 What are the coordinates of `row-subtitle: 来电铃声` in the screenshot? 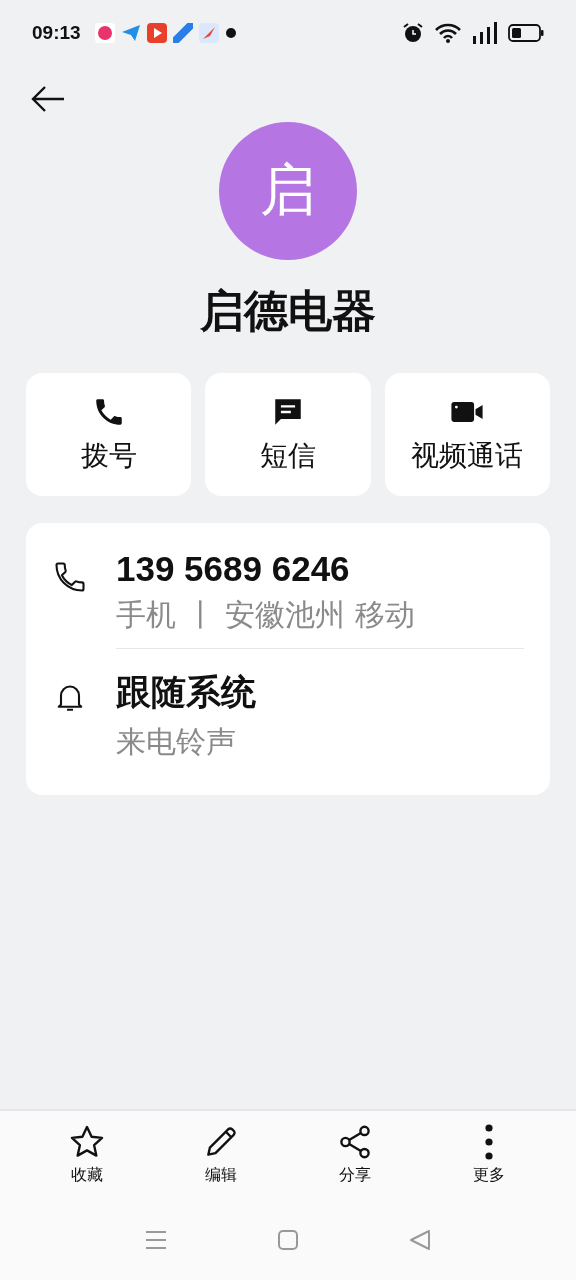 It's located at (176, 742).